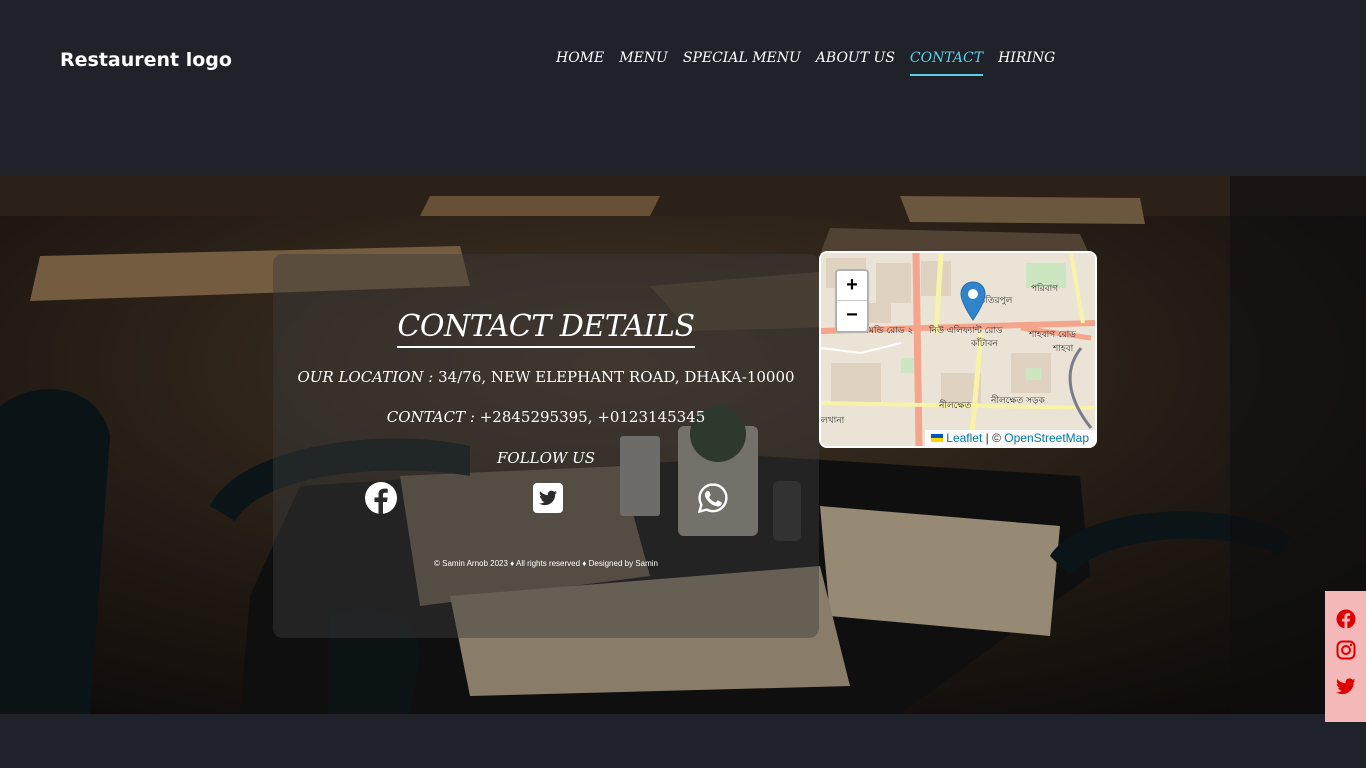 This screenshot has height=768, width=1366. I want to click on nav-home: HOME, so click(580, 63).